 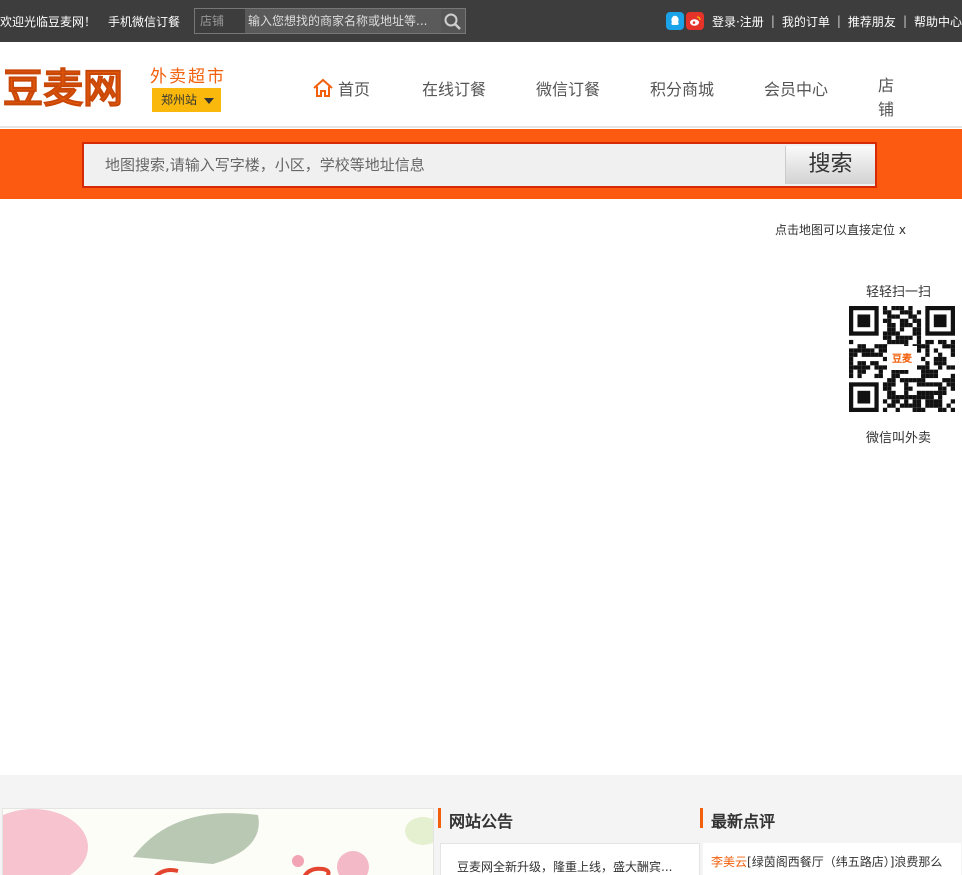 I want to click on review-item: 李美云[绿茵阁西餐厅（纬五路店）]浪费那么, so click(x=831, y=862).